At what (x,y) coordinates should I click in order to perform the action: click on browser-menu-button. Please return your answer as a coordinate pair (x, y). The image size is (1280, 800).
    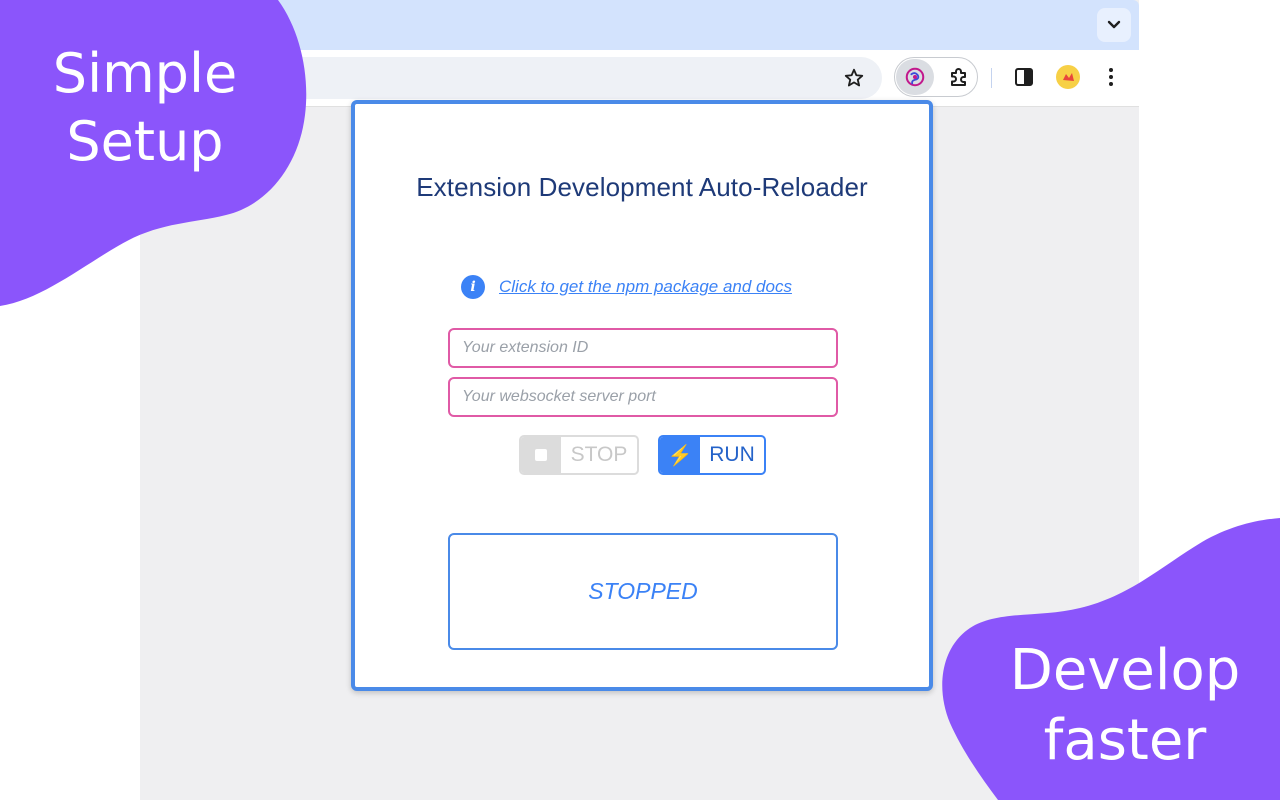
    Looking at the image, I should click on (1111, 77).